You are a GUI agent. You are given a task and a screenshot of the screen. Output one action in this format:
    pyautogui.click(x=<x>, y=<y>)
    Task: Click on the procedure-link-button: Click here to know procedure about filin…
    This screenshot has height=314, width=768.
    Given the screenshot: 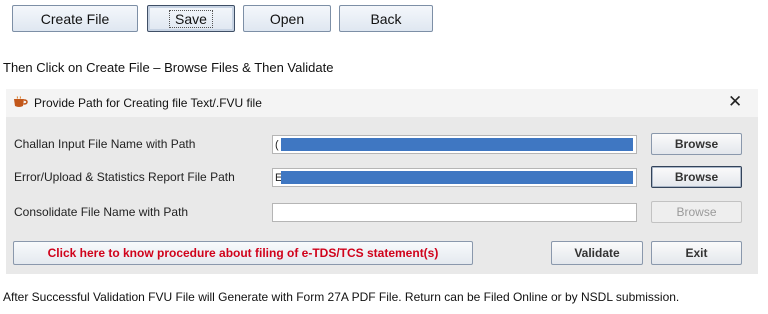 What is the action you would take?
    pyautogui.click(x=243, y=253)
    